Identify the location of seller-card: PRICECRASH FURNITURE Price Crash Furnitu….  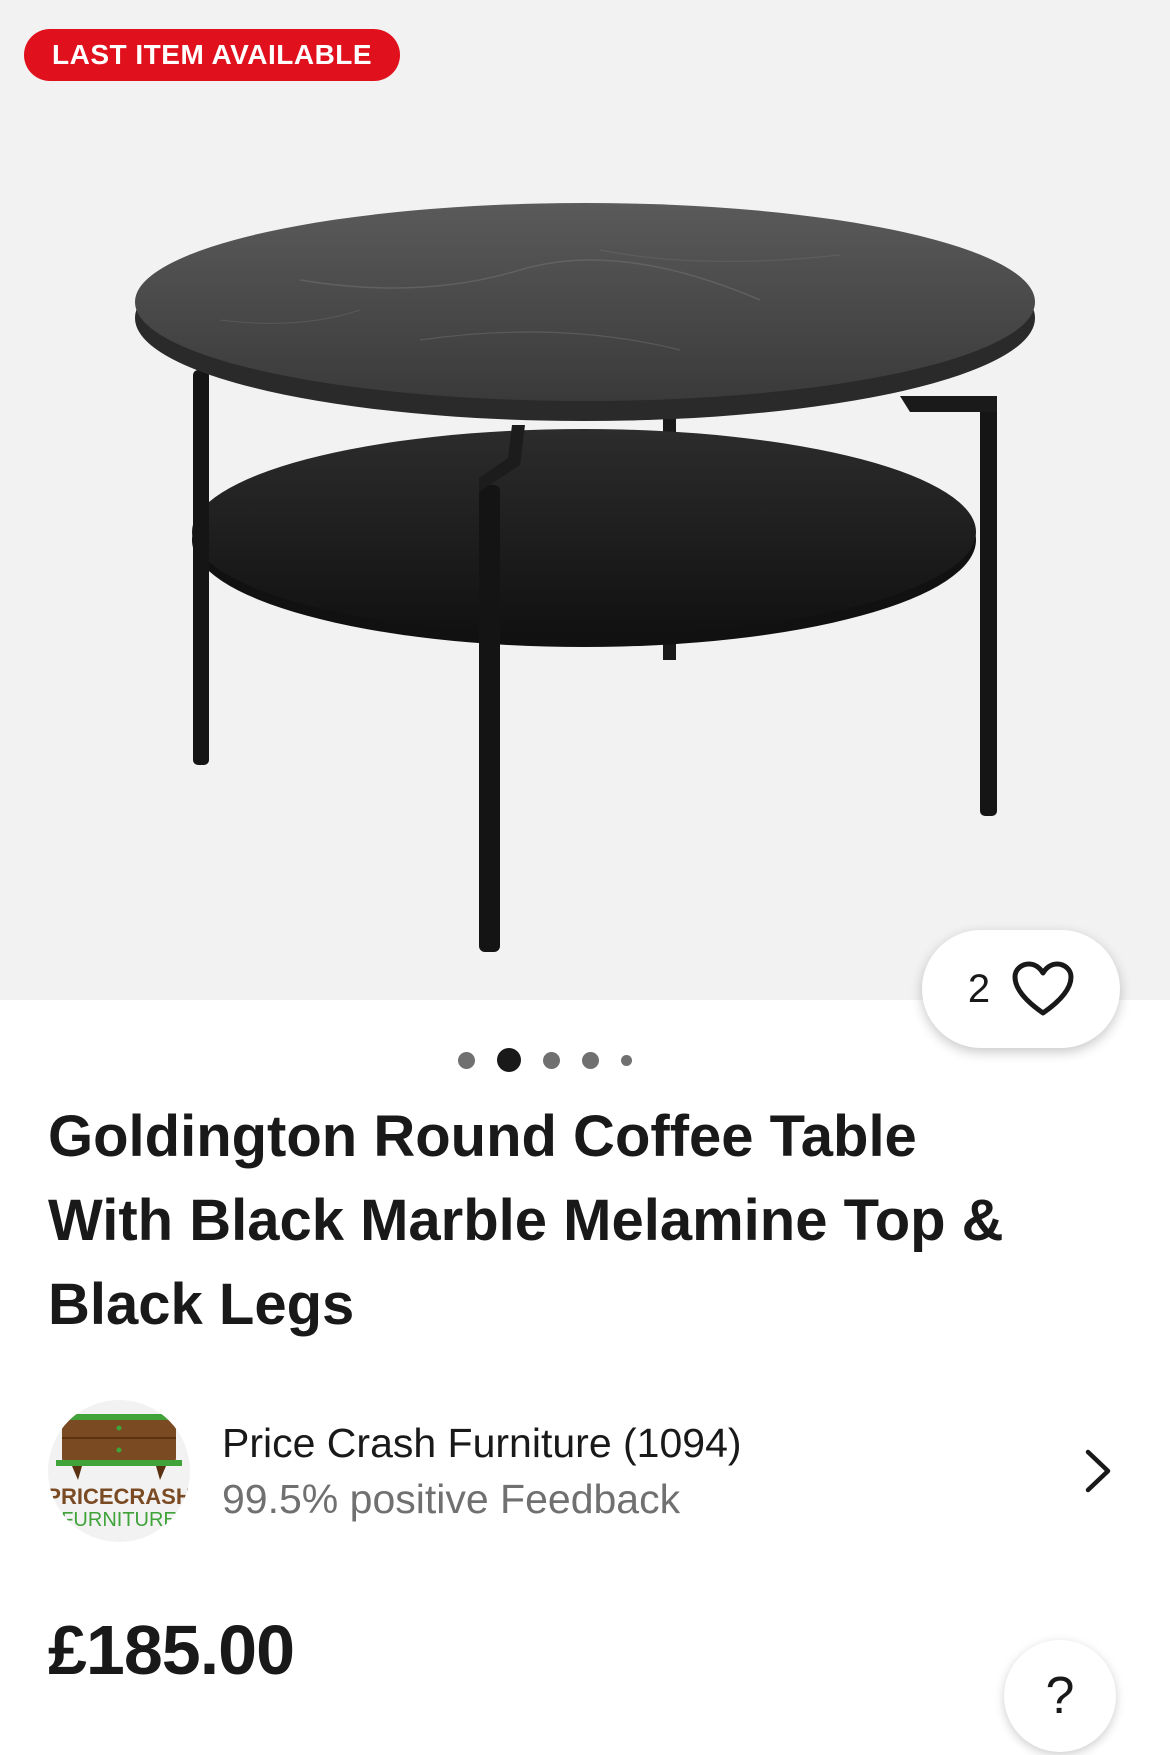
(588, 1470).